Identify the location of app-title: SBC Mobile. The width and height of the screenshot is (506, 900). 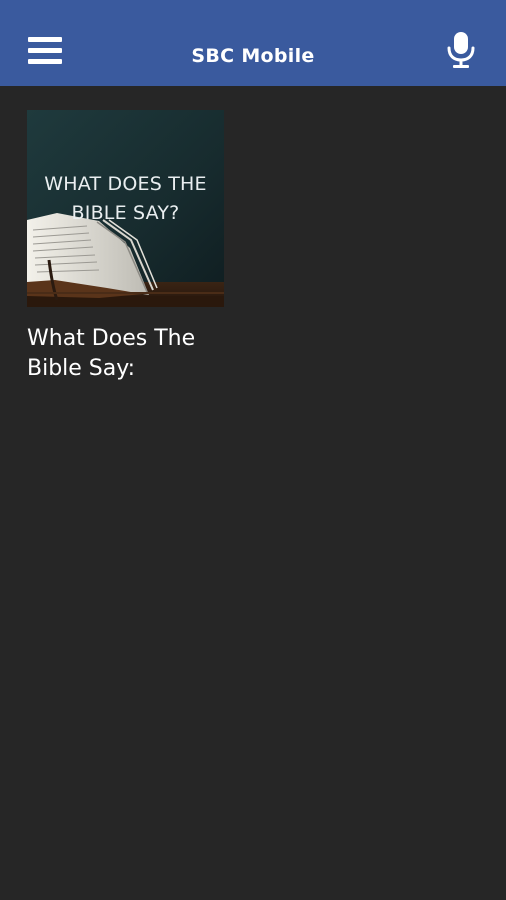
(253, 56).